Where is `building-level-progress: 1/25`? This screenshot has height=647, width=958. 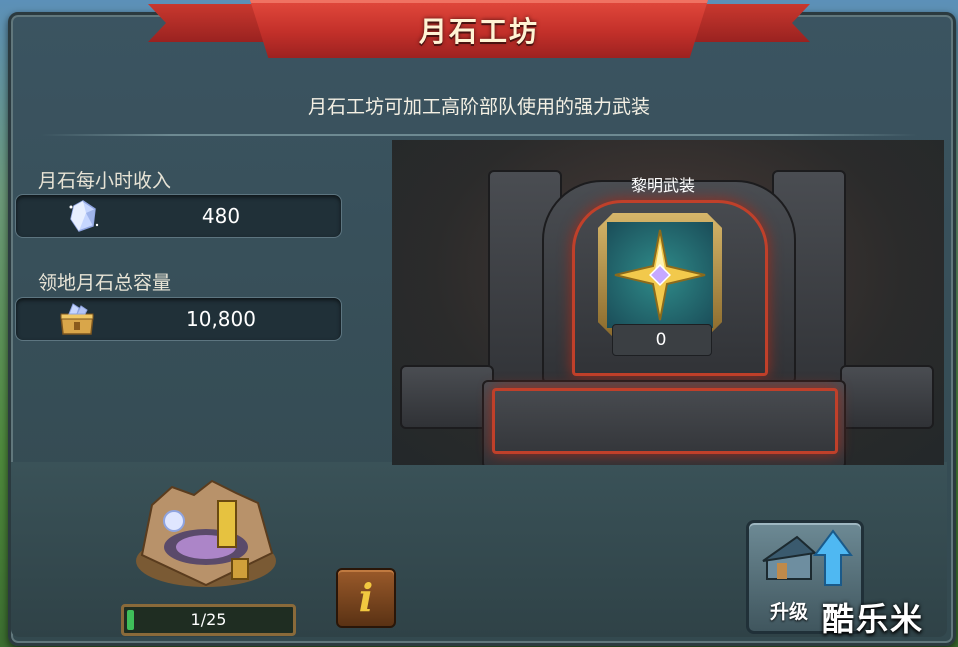
building-level-progress: 1/25 is located at coordinates (208, 620).